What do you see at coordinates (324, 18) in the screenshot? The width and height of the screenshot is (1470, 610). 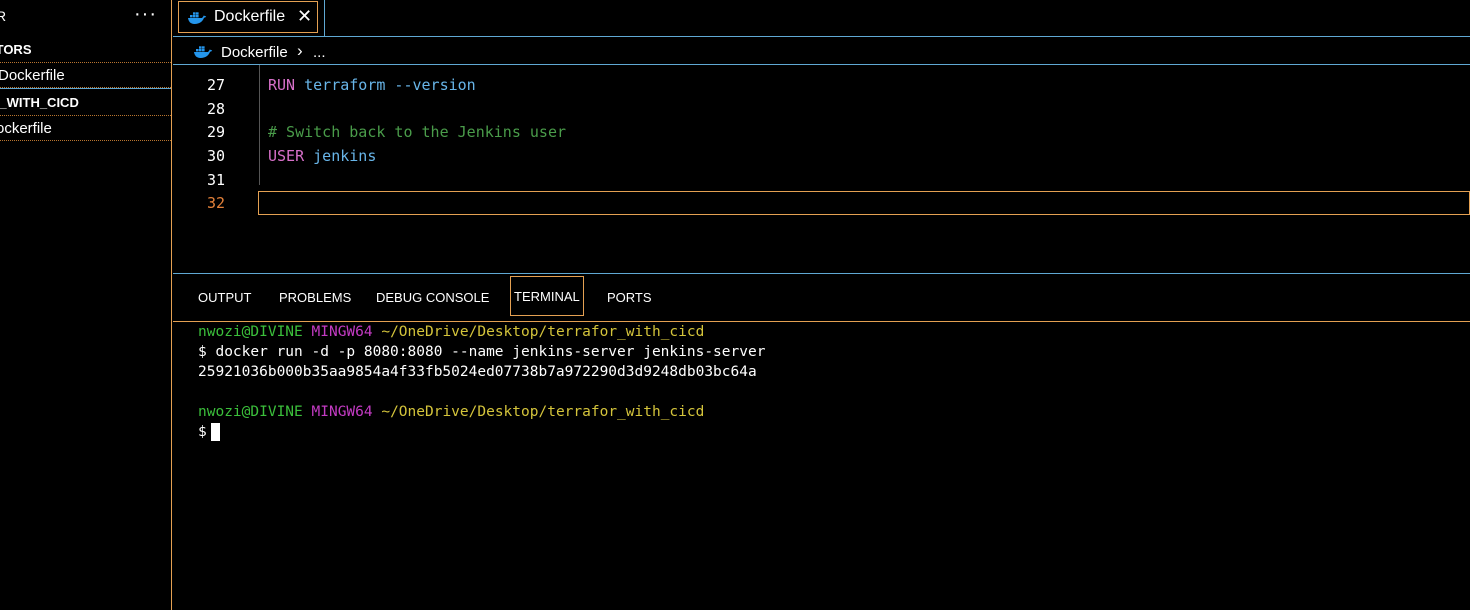 I see `tab-separator` at bounding box center [324, 18].